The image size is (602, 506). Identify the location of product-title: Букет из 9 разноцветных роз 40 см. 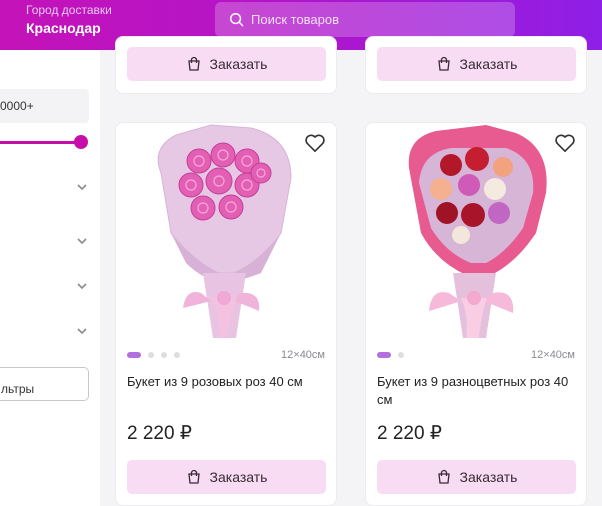
(479, 391).